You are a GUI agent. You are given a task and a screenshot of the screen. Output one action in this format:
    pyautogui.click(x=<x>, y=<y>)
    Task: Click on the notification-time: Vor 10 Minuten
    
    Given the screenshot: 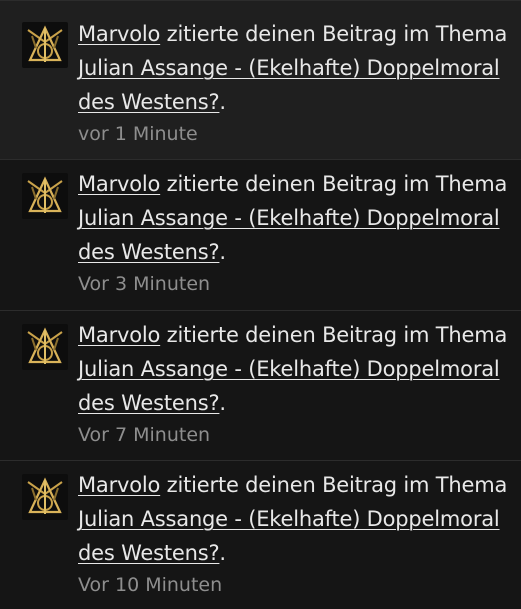 What is the action you would take?
    pyautogui.click(x=150, y=585)
    